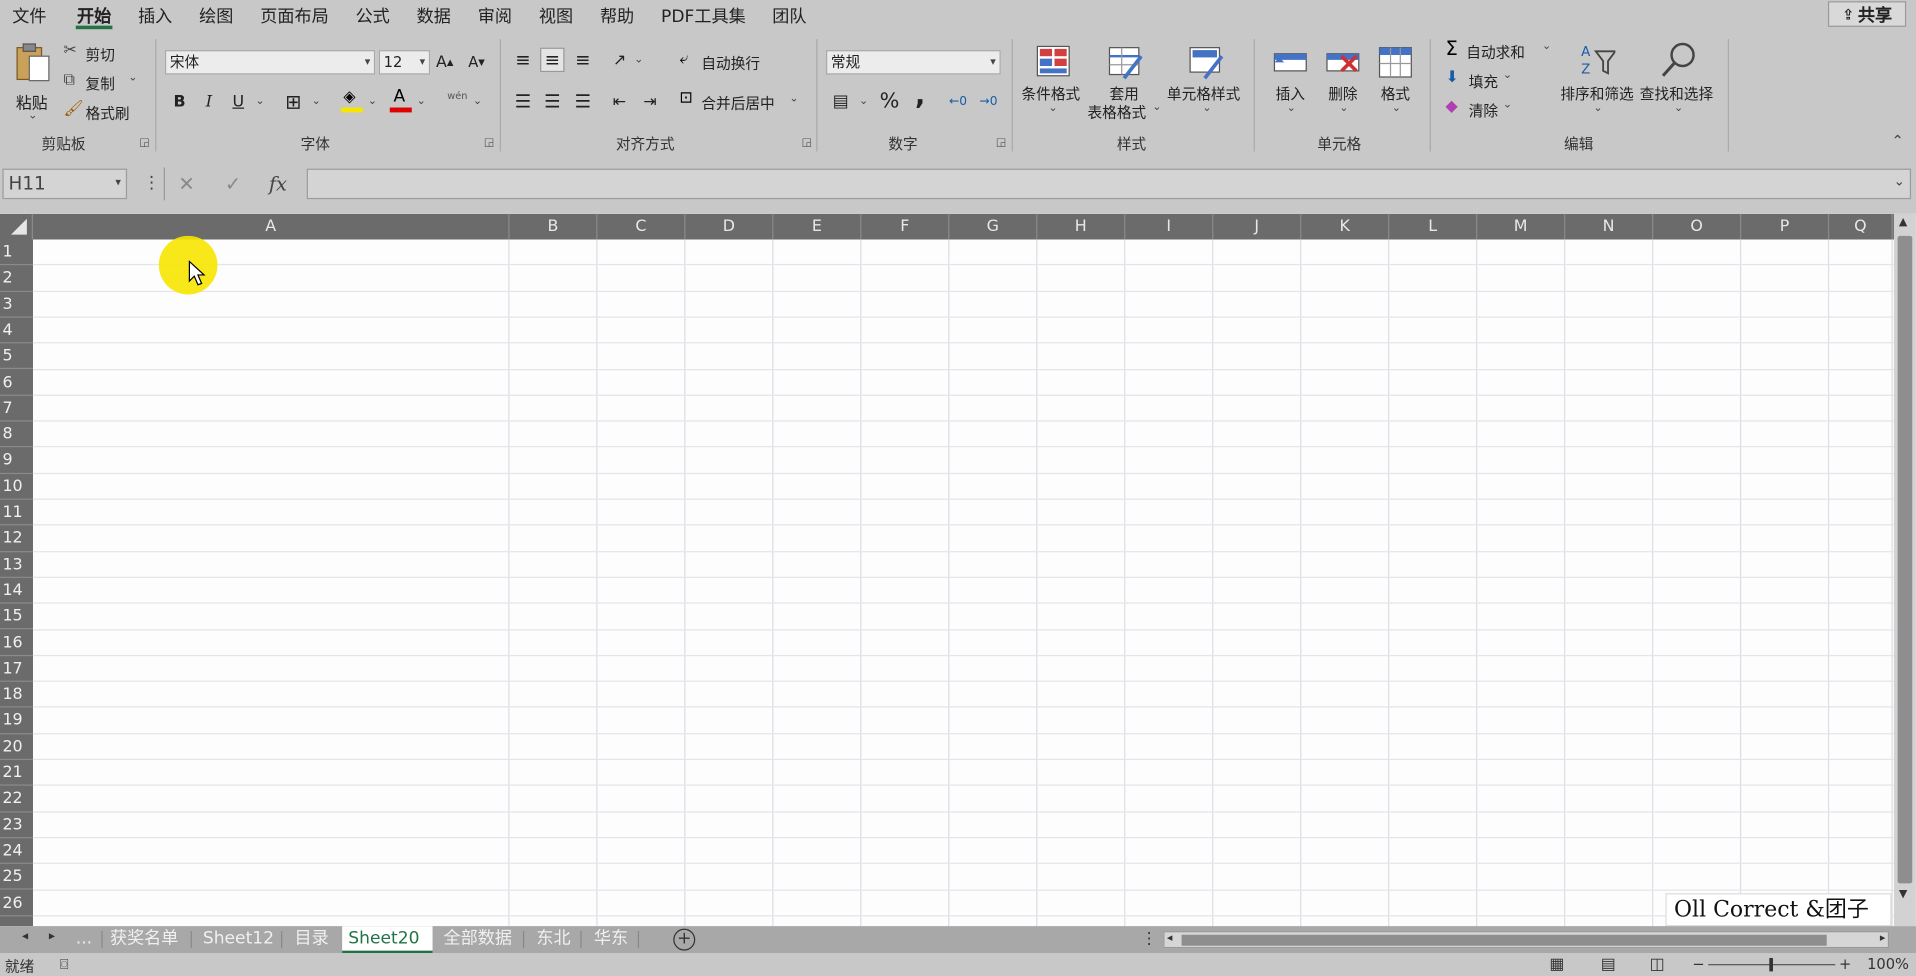 Image resolution: width=1916 pixels, height=976 pixels. Describe the element at coordinates (1290, 86) in the screenshot. I see `insert-cells-button: 插入 ⌄` at that location.